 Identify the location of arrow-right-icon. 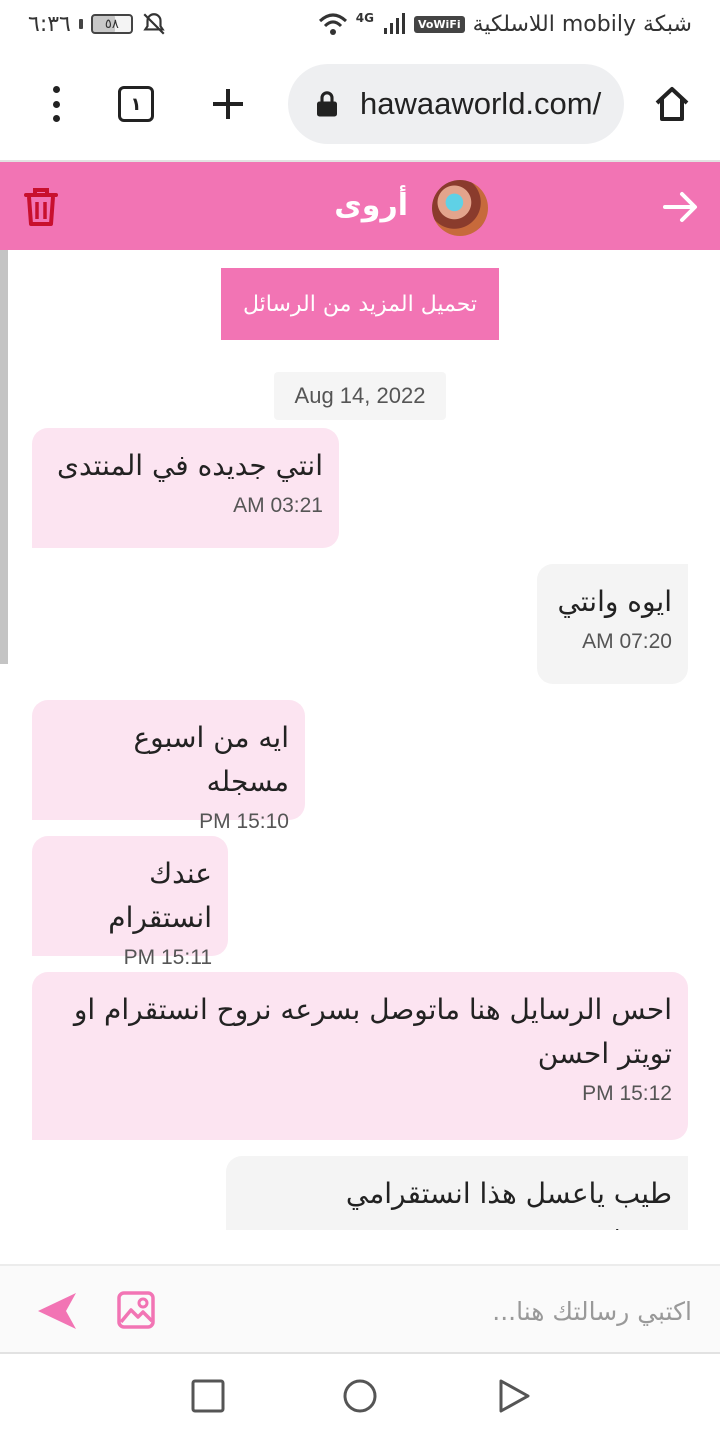
(680, 207).